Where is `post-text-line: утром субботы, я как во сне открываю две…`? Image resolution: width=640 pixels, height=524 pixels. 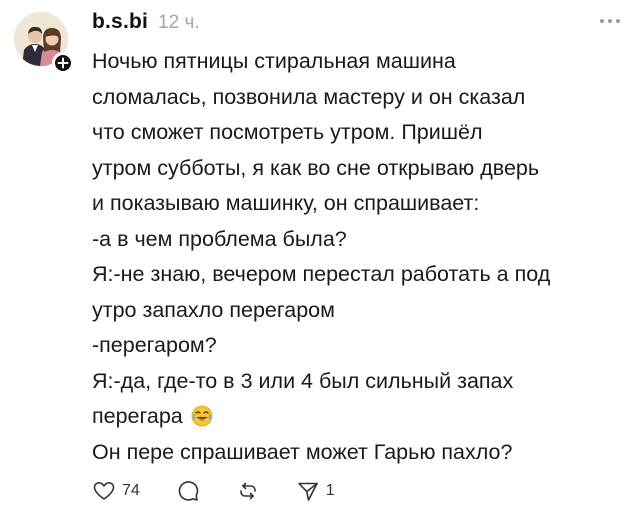 post-text-line: утром субботы, я как во сне открываю две… is located at coordinates (316, 167).